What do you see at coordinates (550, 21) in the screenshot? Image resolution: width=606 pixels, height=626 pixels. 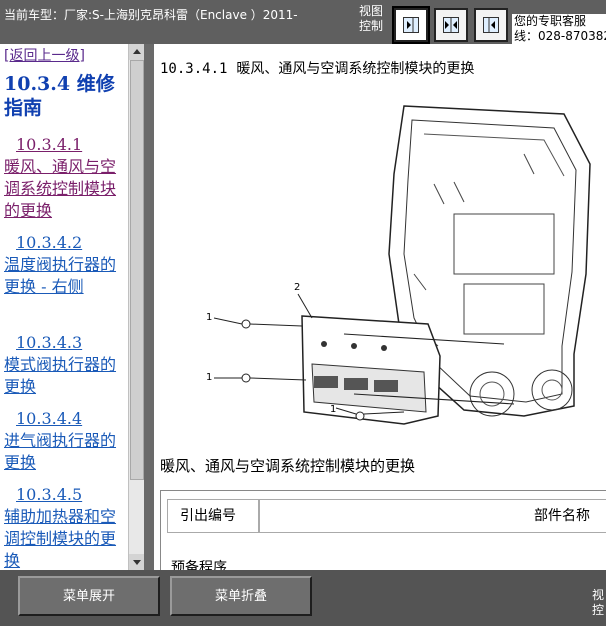 I see `customer-service-title: 您的专职客服` at bounding box center [550, 21].